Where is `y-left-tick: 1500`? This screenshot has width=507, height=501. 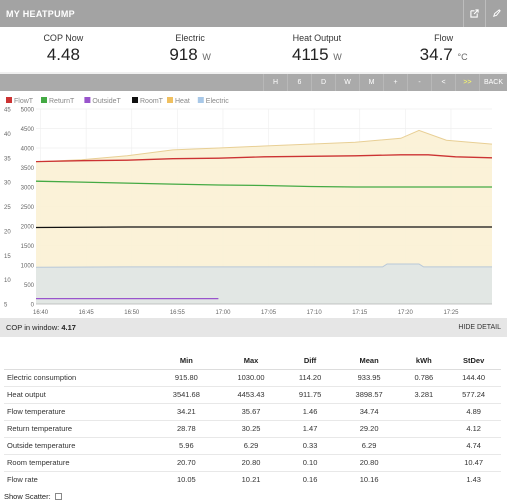
y-left-tick: 1500 is located at coordinates (28, 247).